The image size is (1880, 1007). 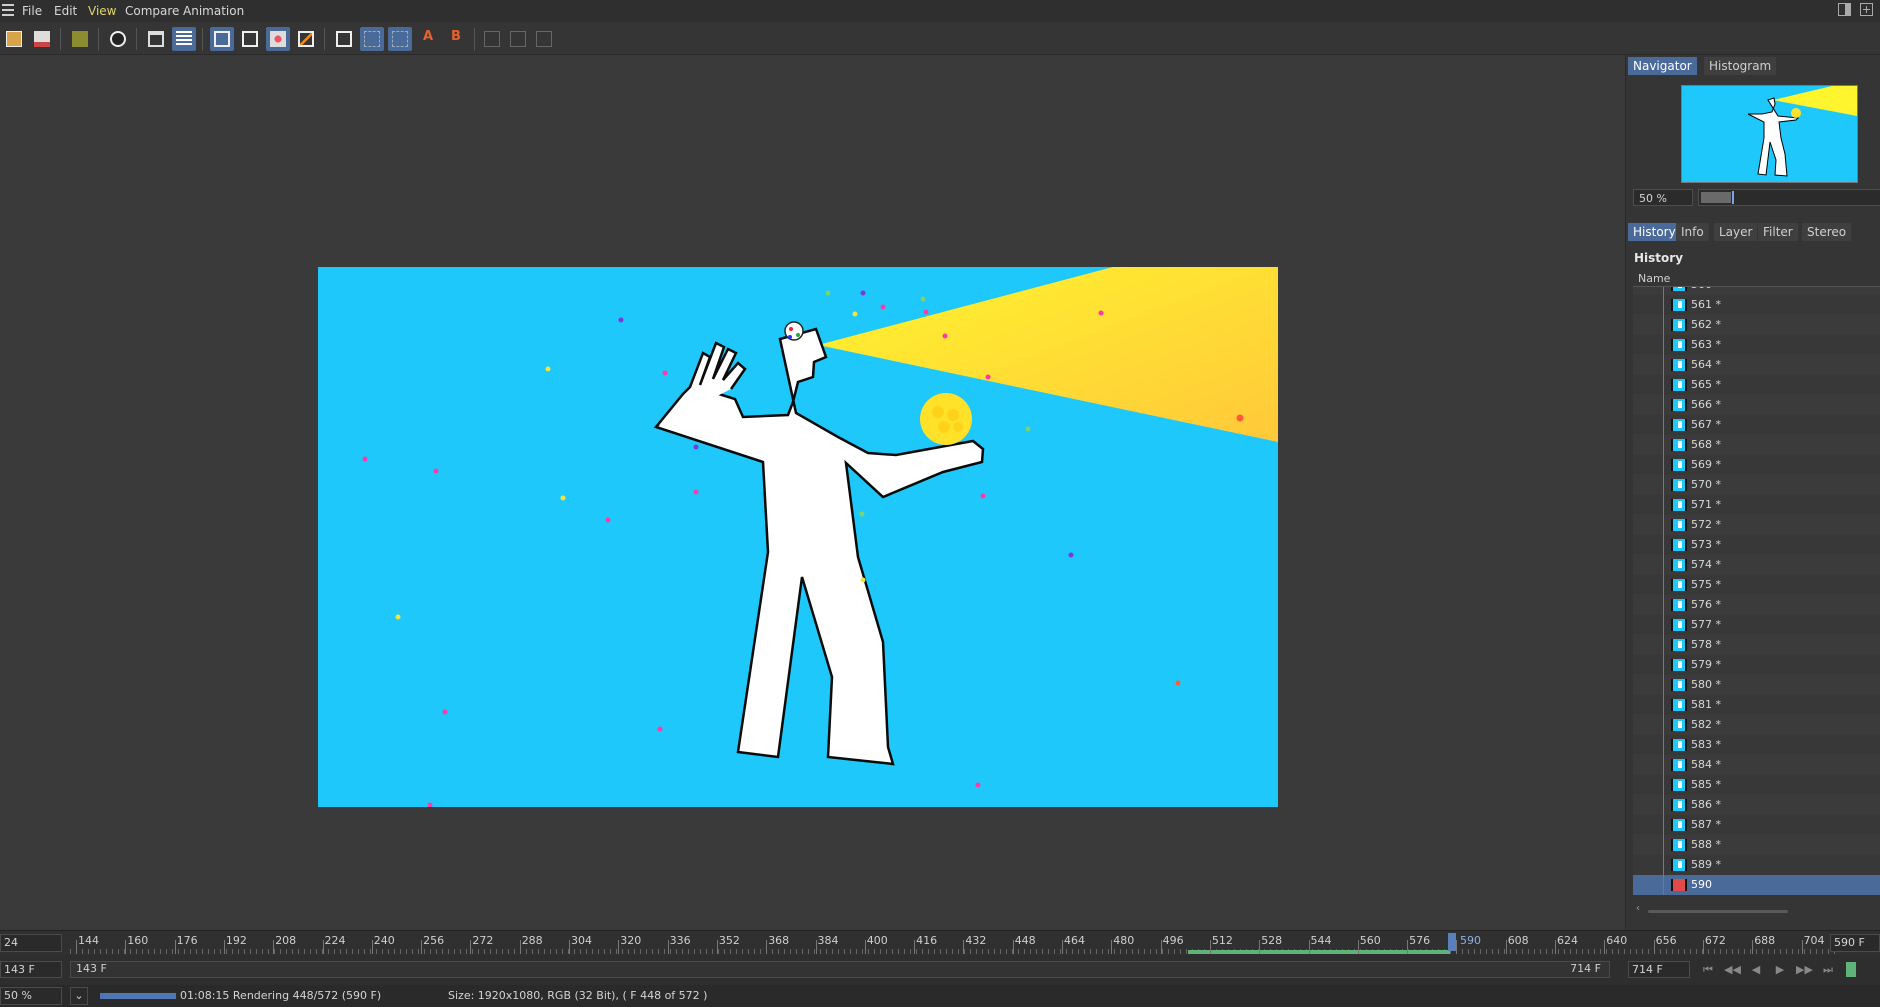 I want to click on history-row: 568 *, so click(x=1756, y=445).